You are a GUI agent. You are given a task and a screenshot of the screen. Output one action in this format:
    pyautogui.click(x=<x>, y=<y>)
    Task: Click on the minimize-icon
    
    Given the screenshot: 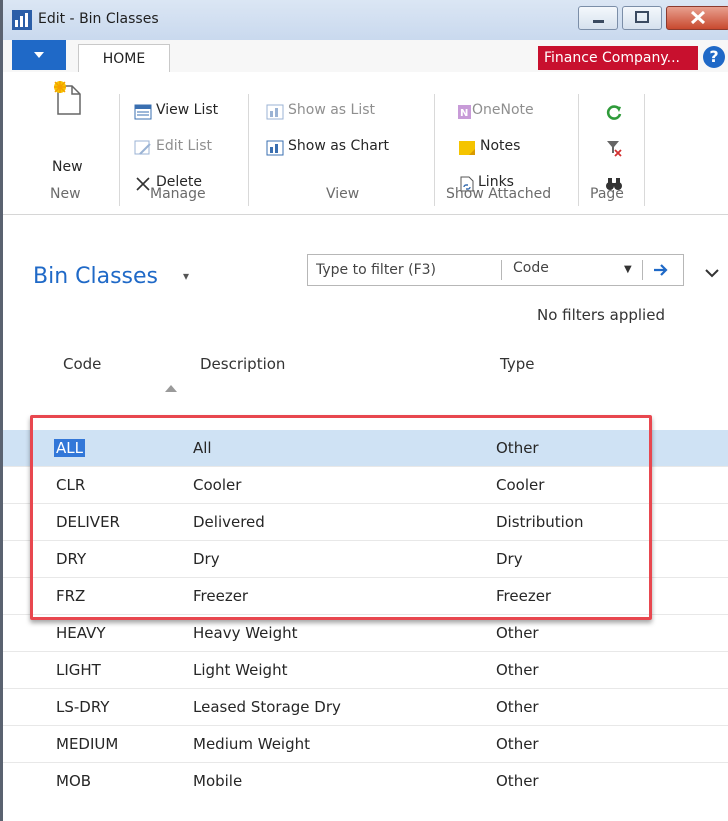 What is the action you would take?
    pyautogui.click(x=598, y=21)
    